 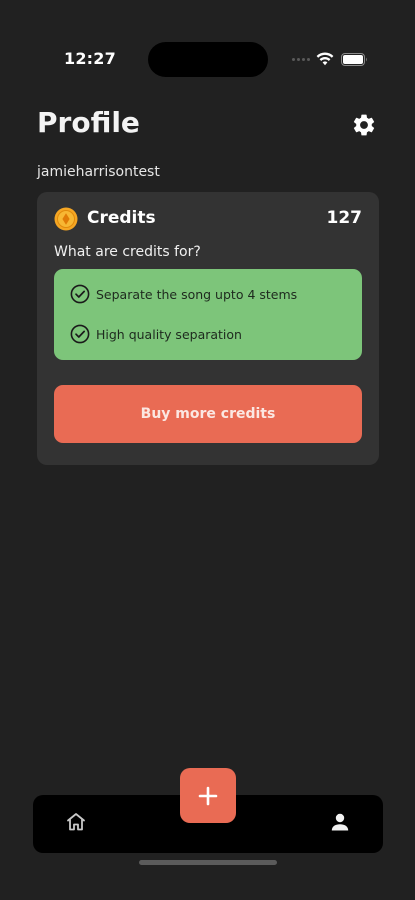 What do you see at coordinates (76, 822) in the screenshot?
I see `home-icon` at bounding box center [76, 822].